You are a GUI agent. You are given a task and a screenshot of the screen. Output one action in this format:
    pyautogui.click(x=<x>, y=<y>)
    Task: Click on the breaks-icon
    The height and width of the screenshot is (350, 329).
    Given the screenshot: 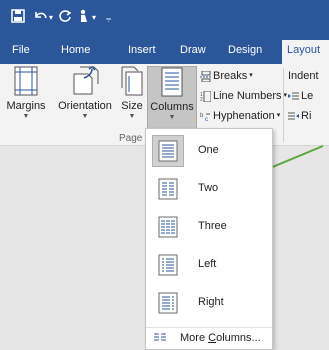 What is the action you would take?
    pyautogui.click(x=205, y=76)
    